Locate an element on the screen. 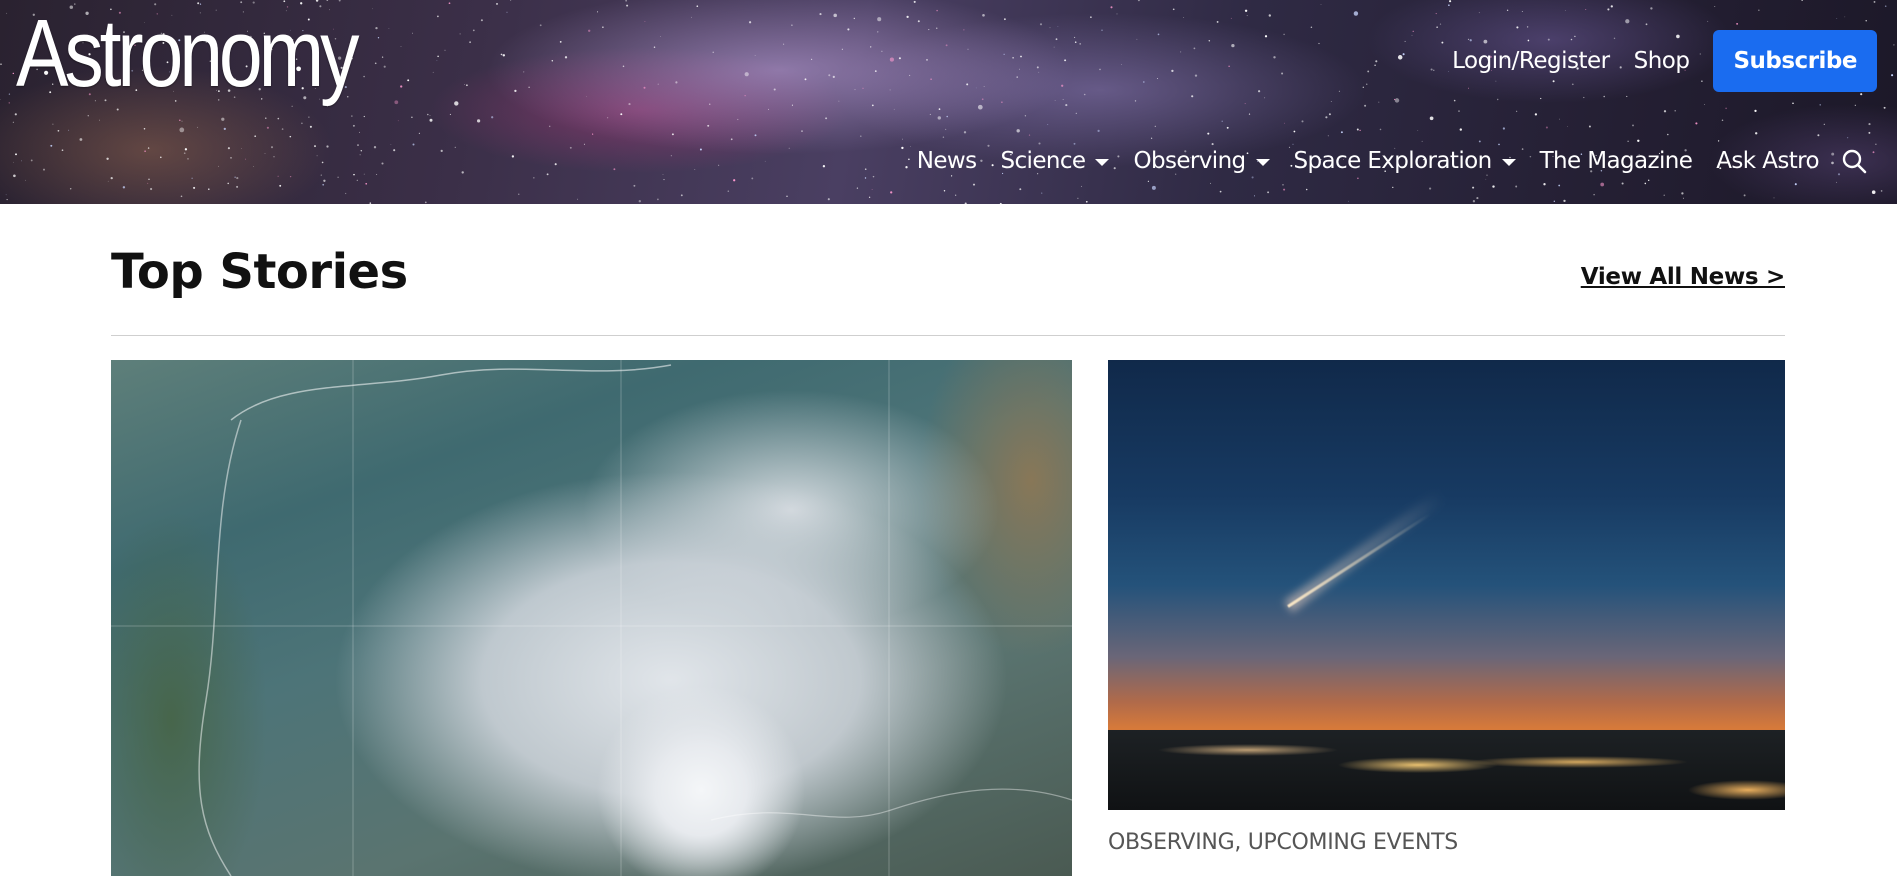 The height and width of the screenshot is (876, 1897). section-divider is located at coordinates (948, 335).